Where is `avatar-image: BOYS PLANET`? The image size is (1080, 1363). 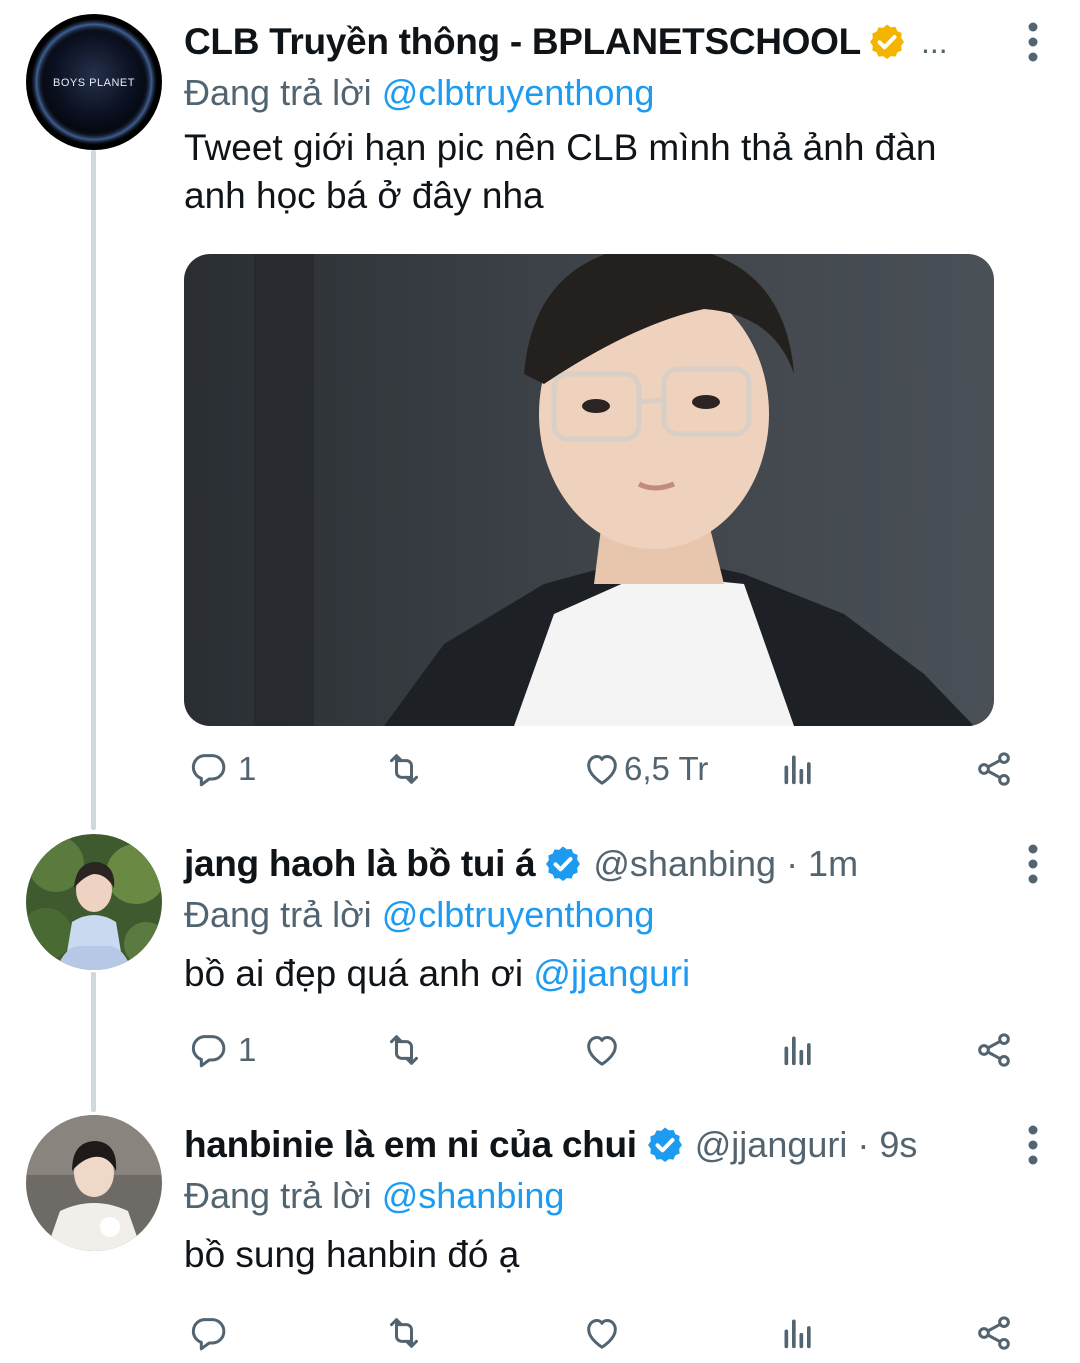 avatar-image: BOYS PLANET is located at coordinates (94, 82).